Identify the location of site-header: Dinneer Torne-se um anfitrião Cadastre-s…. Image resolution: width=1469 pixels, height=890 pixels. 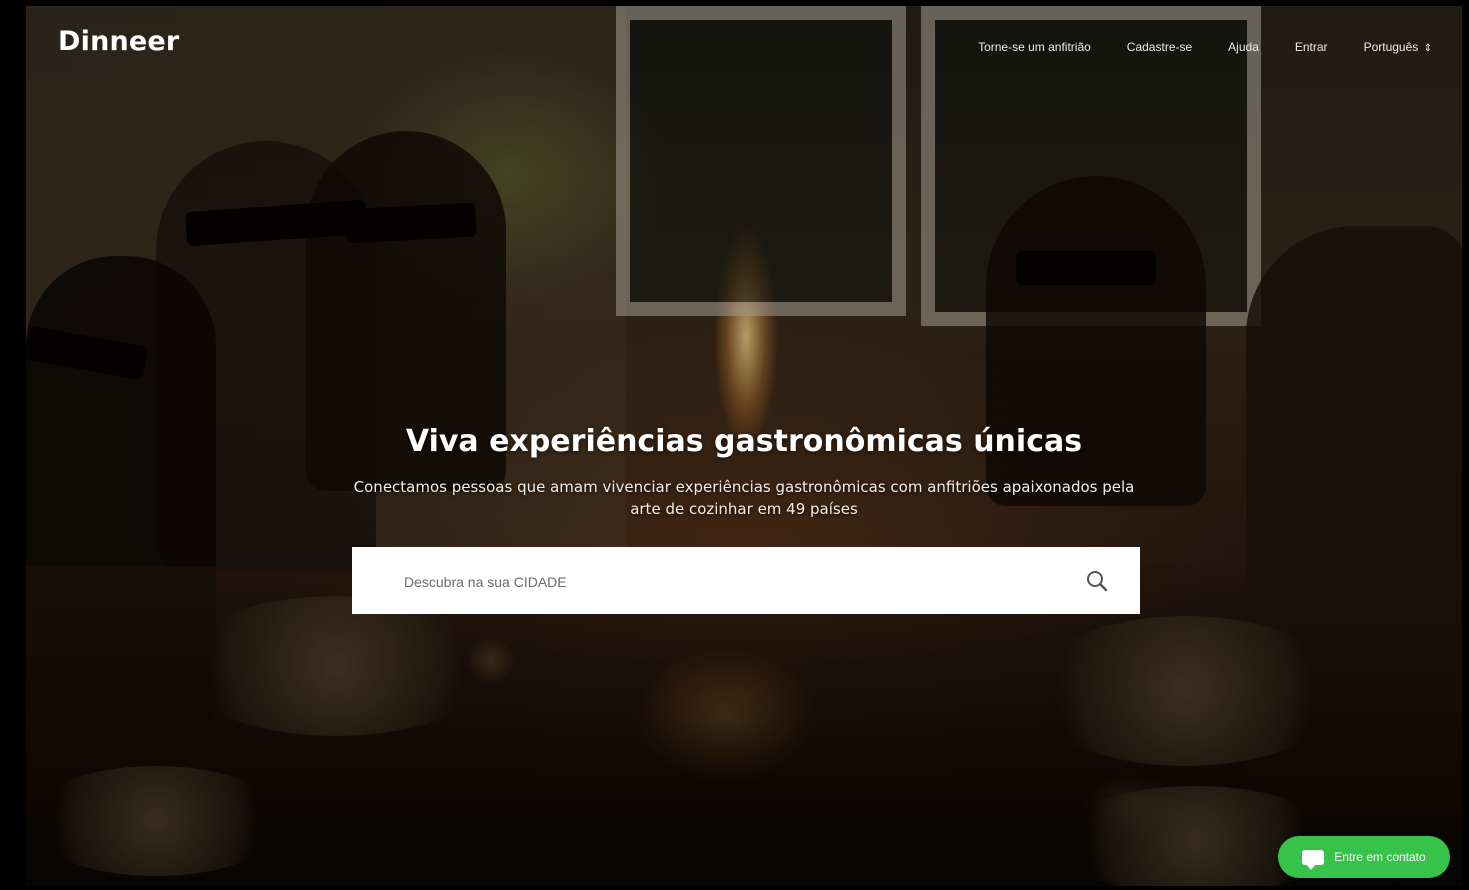
(744, 46).